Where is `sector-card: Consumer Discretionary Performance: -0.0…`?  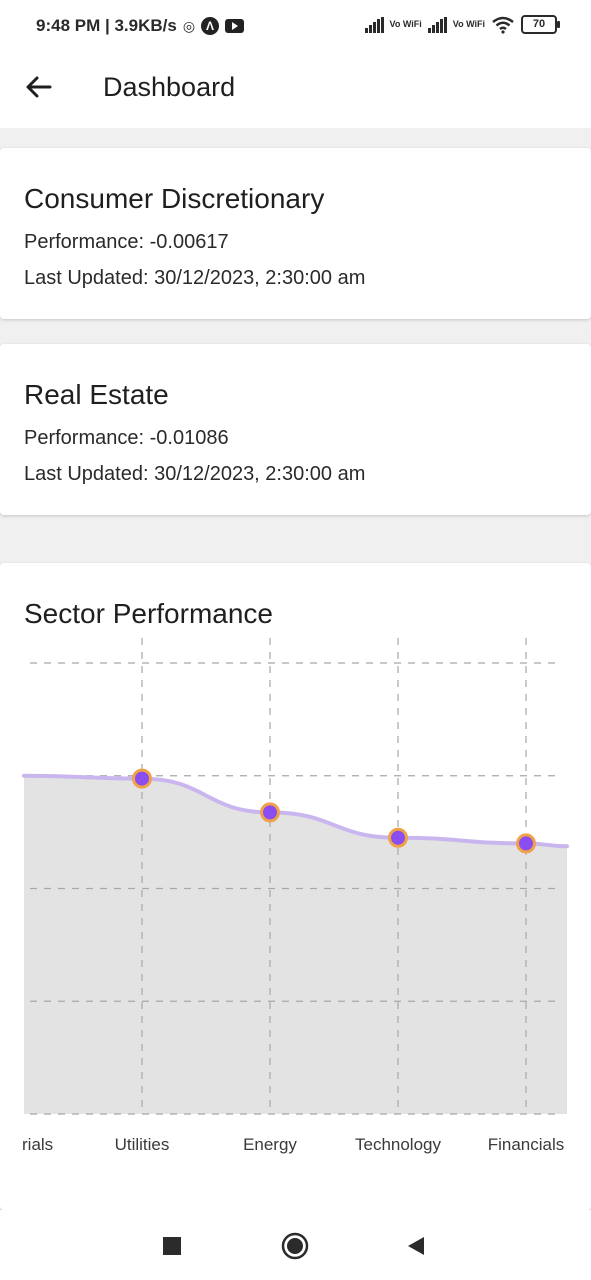 sector-card: Consumer Discretionary Performance: -0.0… is located at coordinates (295, 233).